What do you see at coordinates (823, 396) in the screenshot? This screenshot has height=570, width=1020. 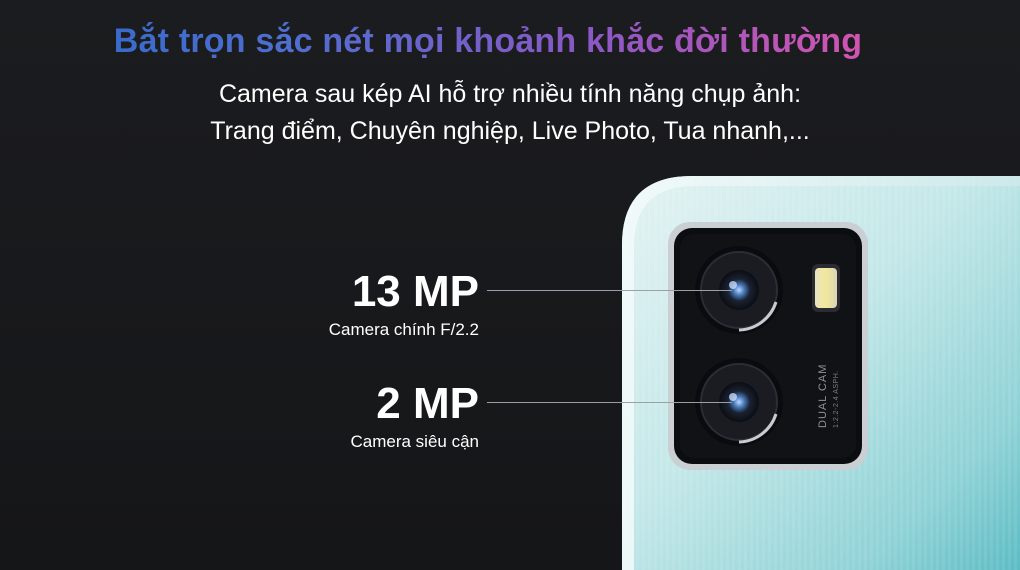 I see `module-text-line1: DUAL CAM` at bounding box center [823, 396].